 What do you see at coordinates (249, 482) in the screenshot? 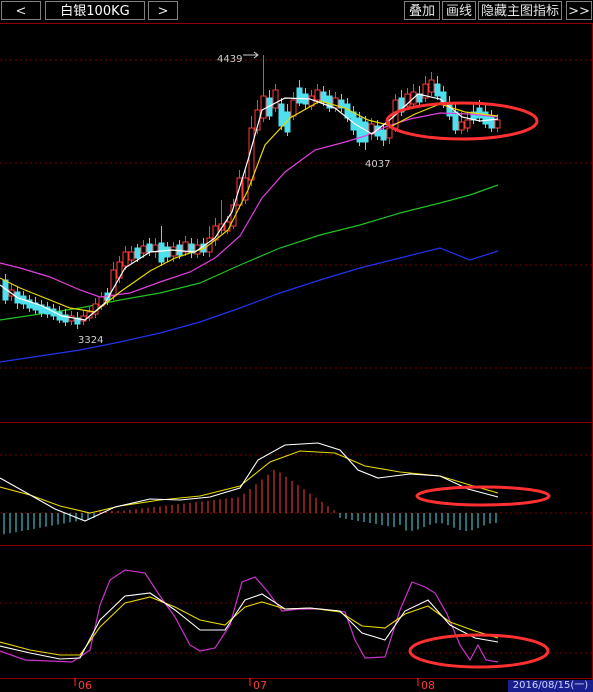
I see `macd-dea-line` at bounding box center [249, 482].